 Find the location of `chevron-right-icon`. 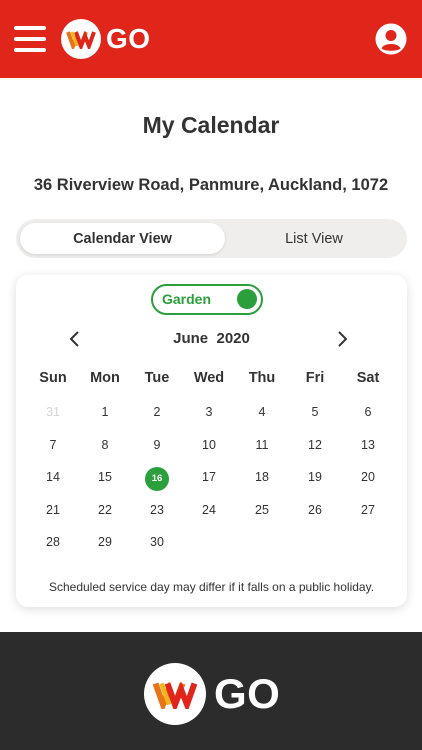

chevron-right-icon is located at coordinates (342, 339).